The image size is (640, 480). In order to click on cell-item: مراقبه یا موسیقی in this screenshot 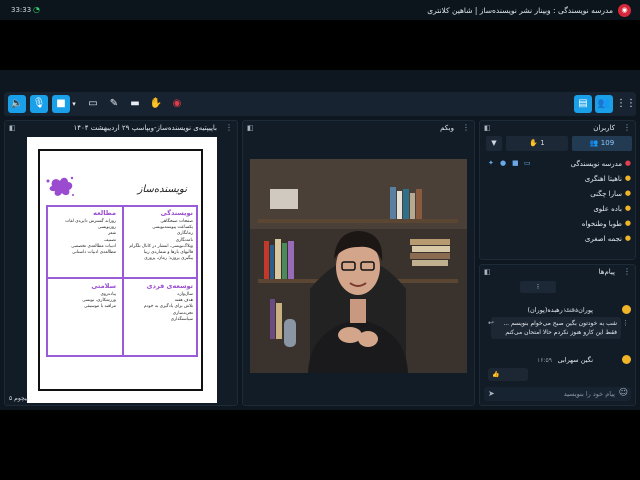, I will do `click(100, 307)`.